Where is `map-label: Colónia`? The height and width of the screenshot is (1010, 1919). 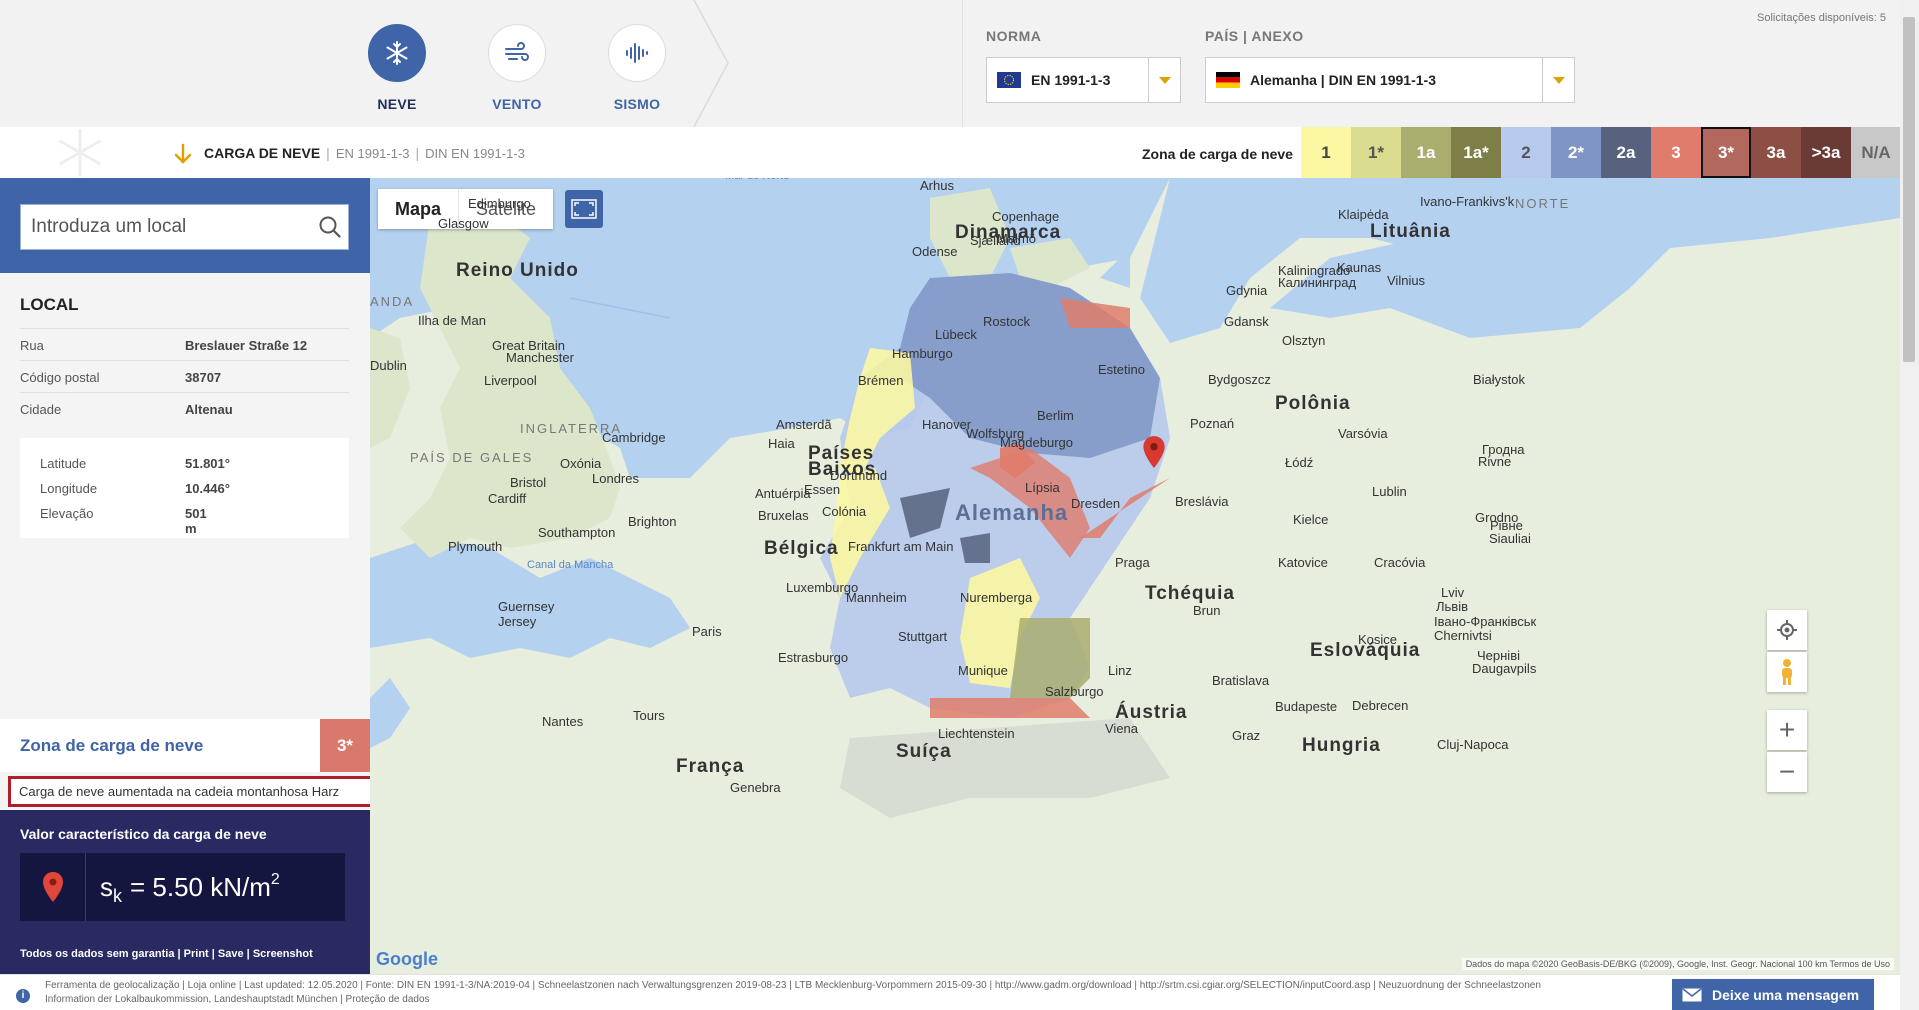 map-label: Colónia is located at coordinates (844, 511).